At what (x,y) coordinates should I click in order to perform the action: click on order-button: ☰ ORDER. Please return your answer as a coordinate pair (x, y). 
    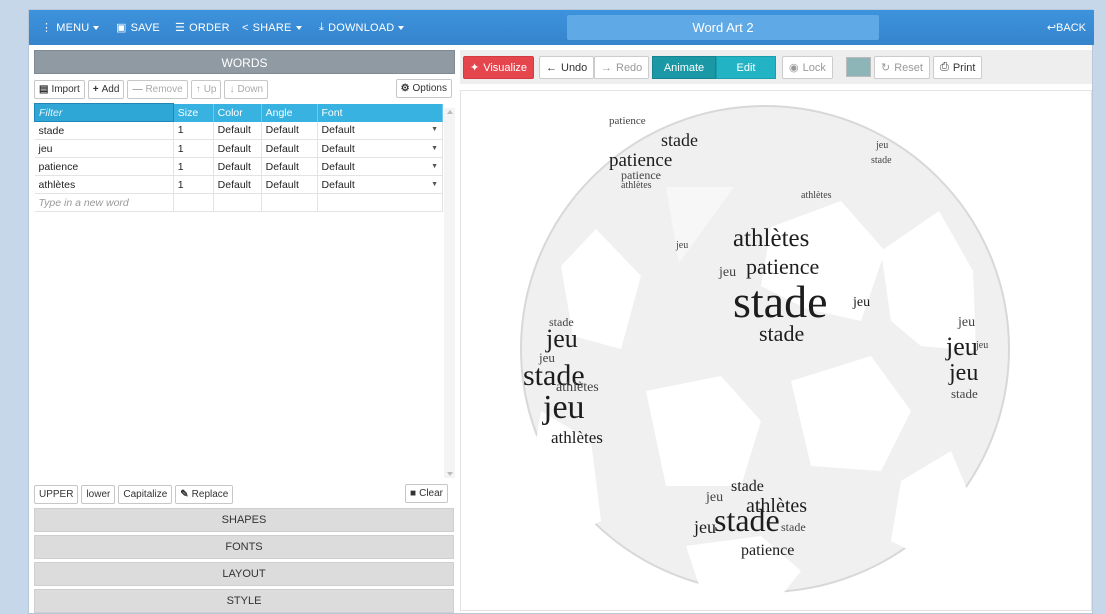
    Looking at the image, I should click on (202, 27).